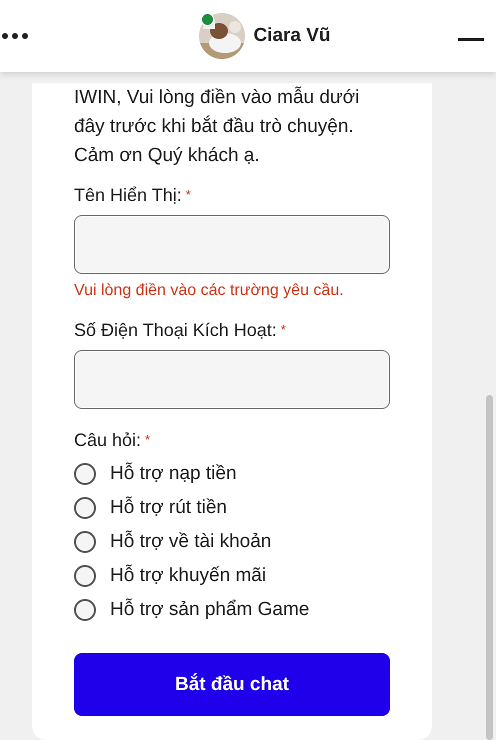  Describe the element at coordinates (168, 508) in the screenshot. I see `option-label: Hỗ trợ rút tiền` at that location.